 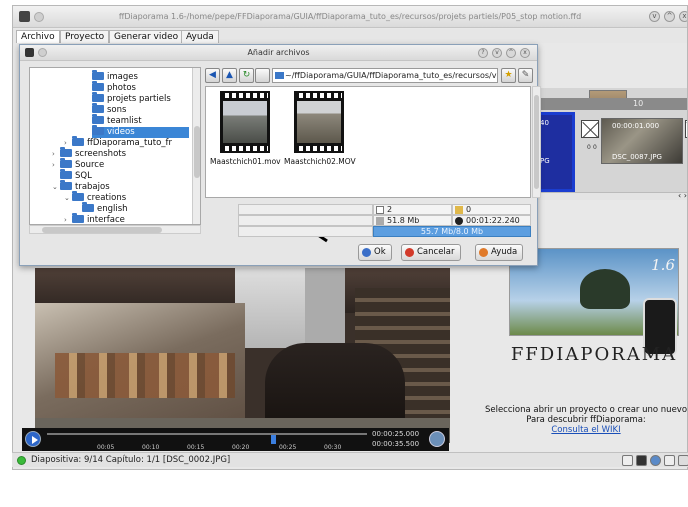 I want to click on total-size-value: 51.8 Mb, so click(x=403, y=220).